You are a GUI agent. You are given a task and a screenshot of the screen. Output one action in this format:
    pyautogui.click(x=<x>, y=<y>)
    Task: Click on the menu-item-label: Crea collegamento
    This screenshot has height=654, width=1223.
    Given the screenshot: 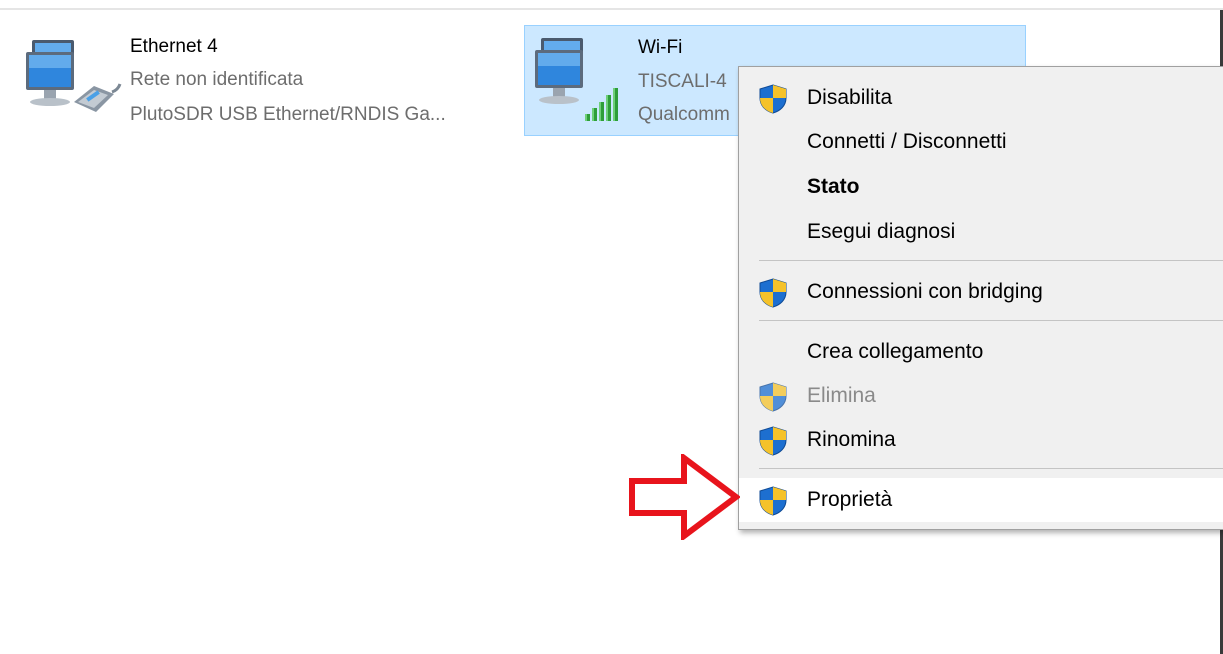 What is the action you would take?
    pyautogui.click(x=895, y=351)
    